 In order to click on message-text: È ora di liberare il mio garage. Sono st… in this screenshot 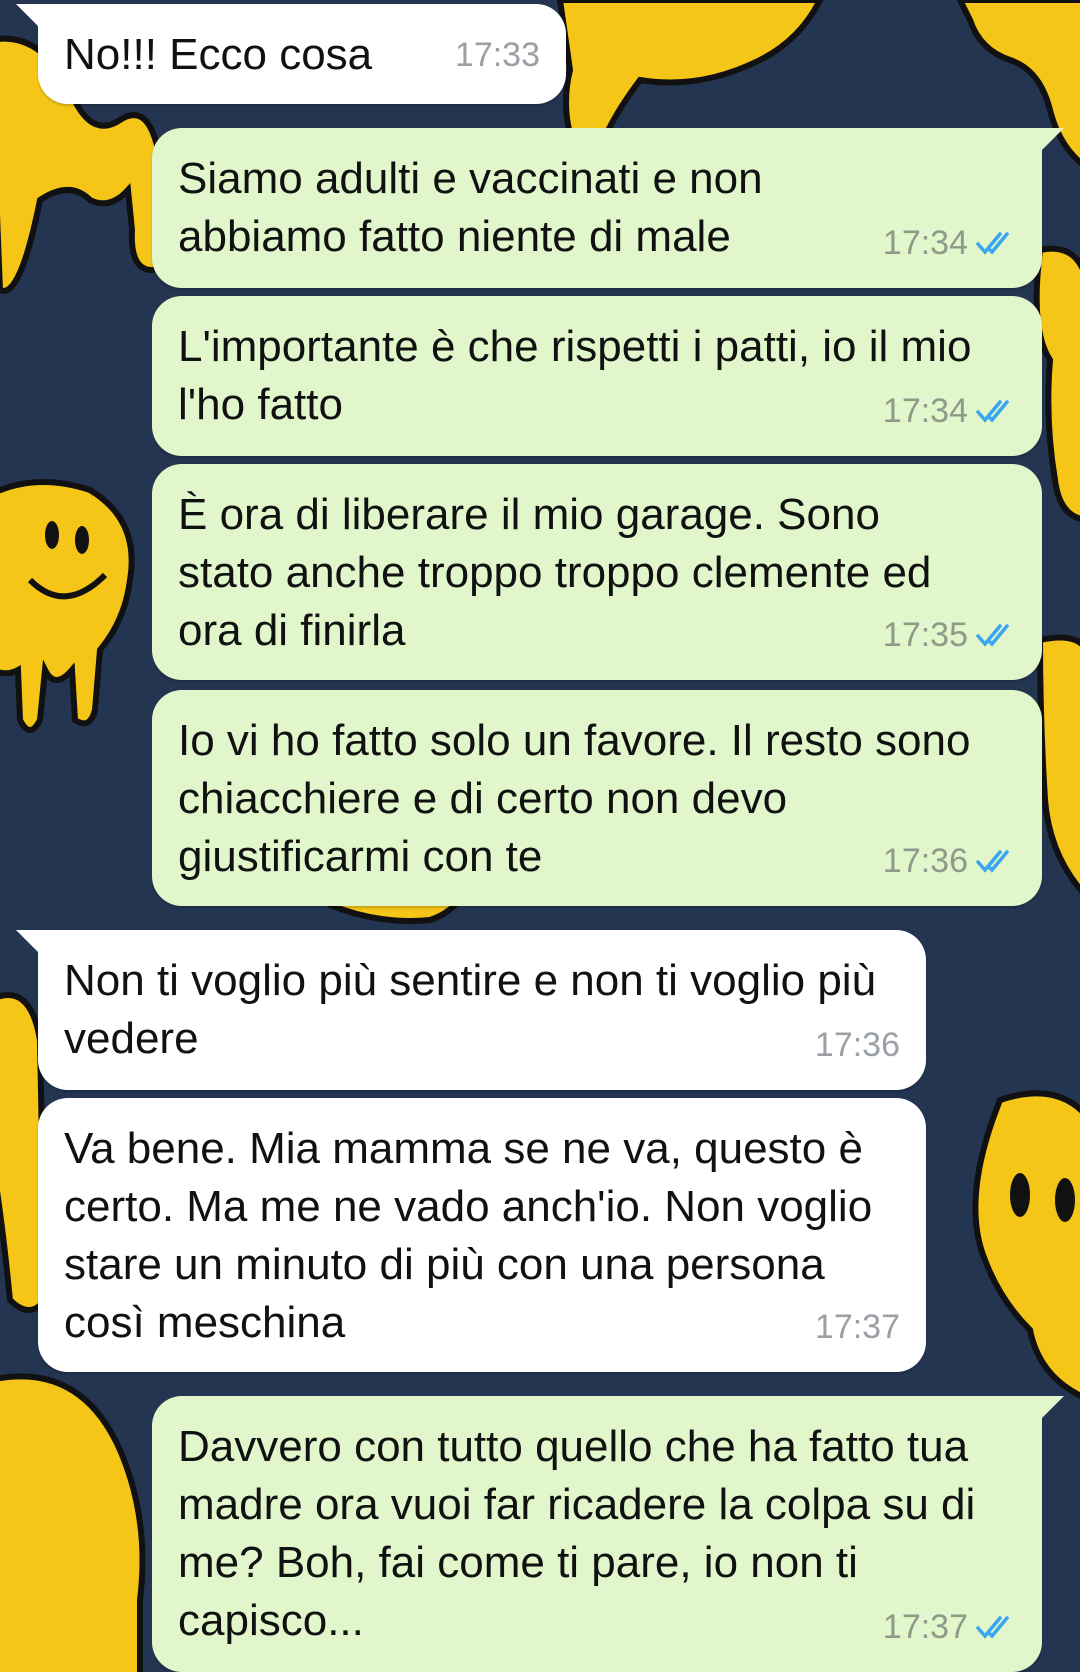, I will do `click(561, 572)`.